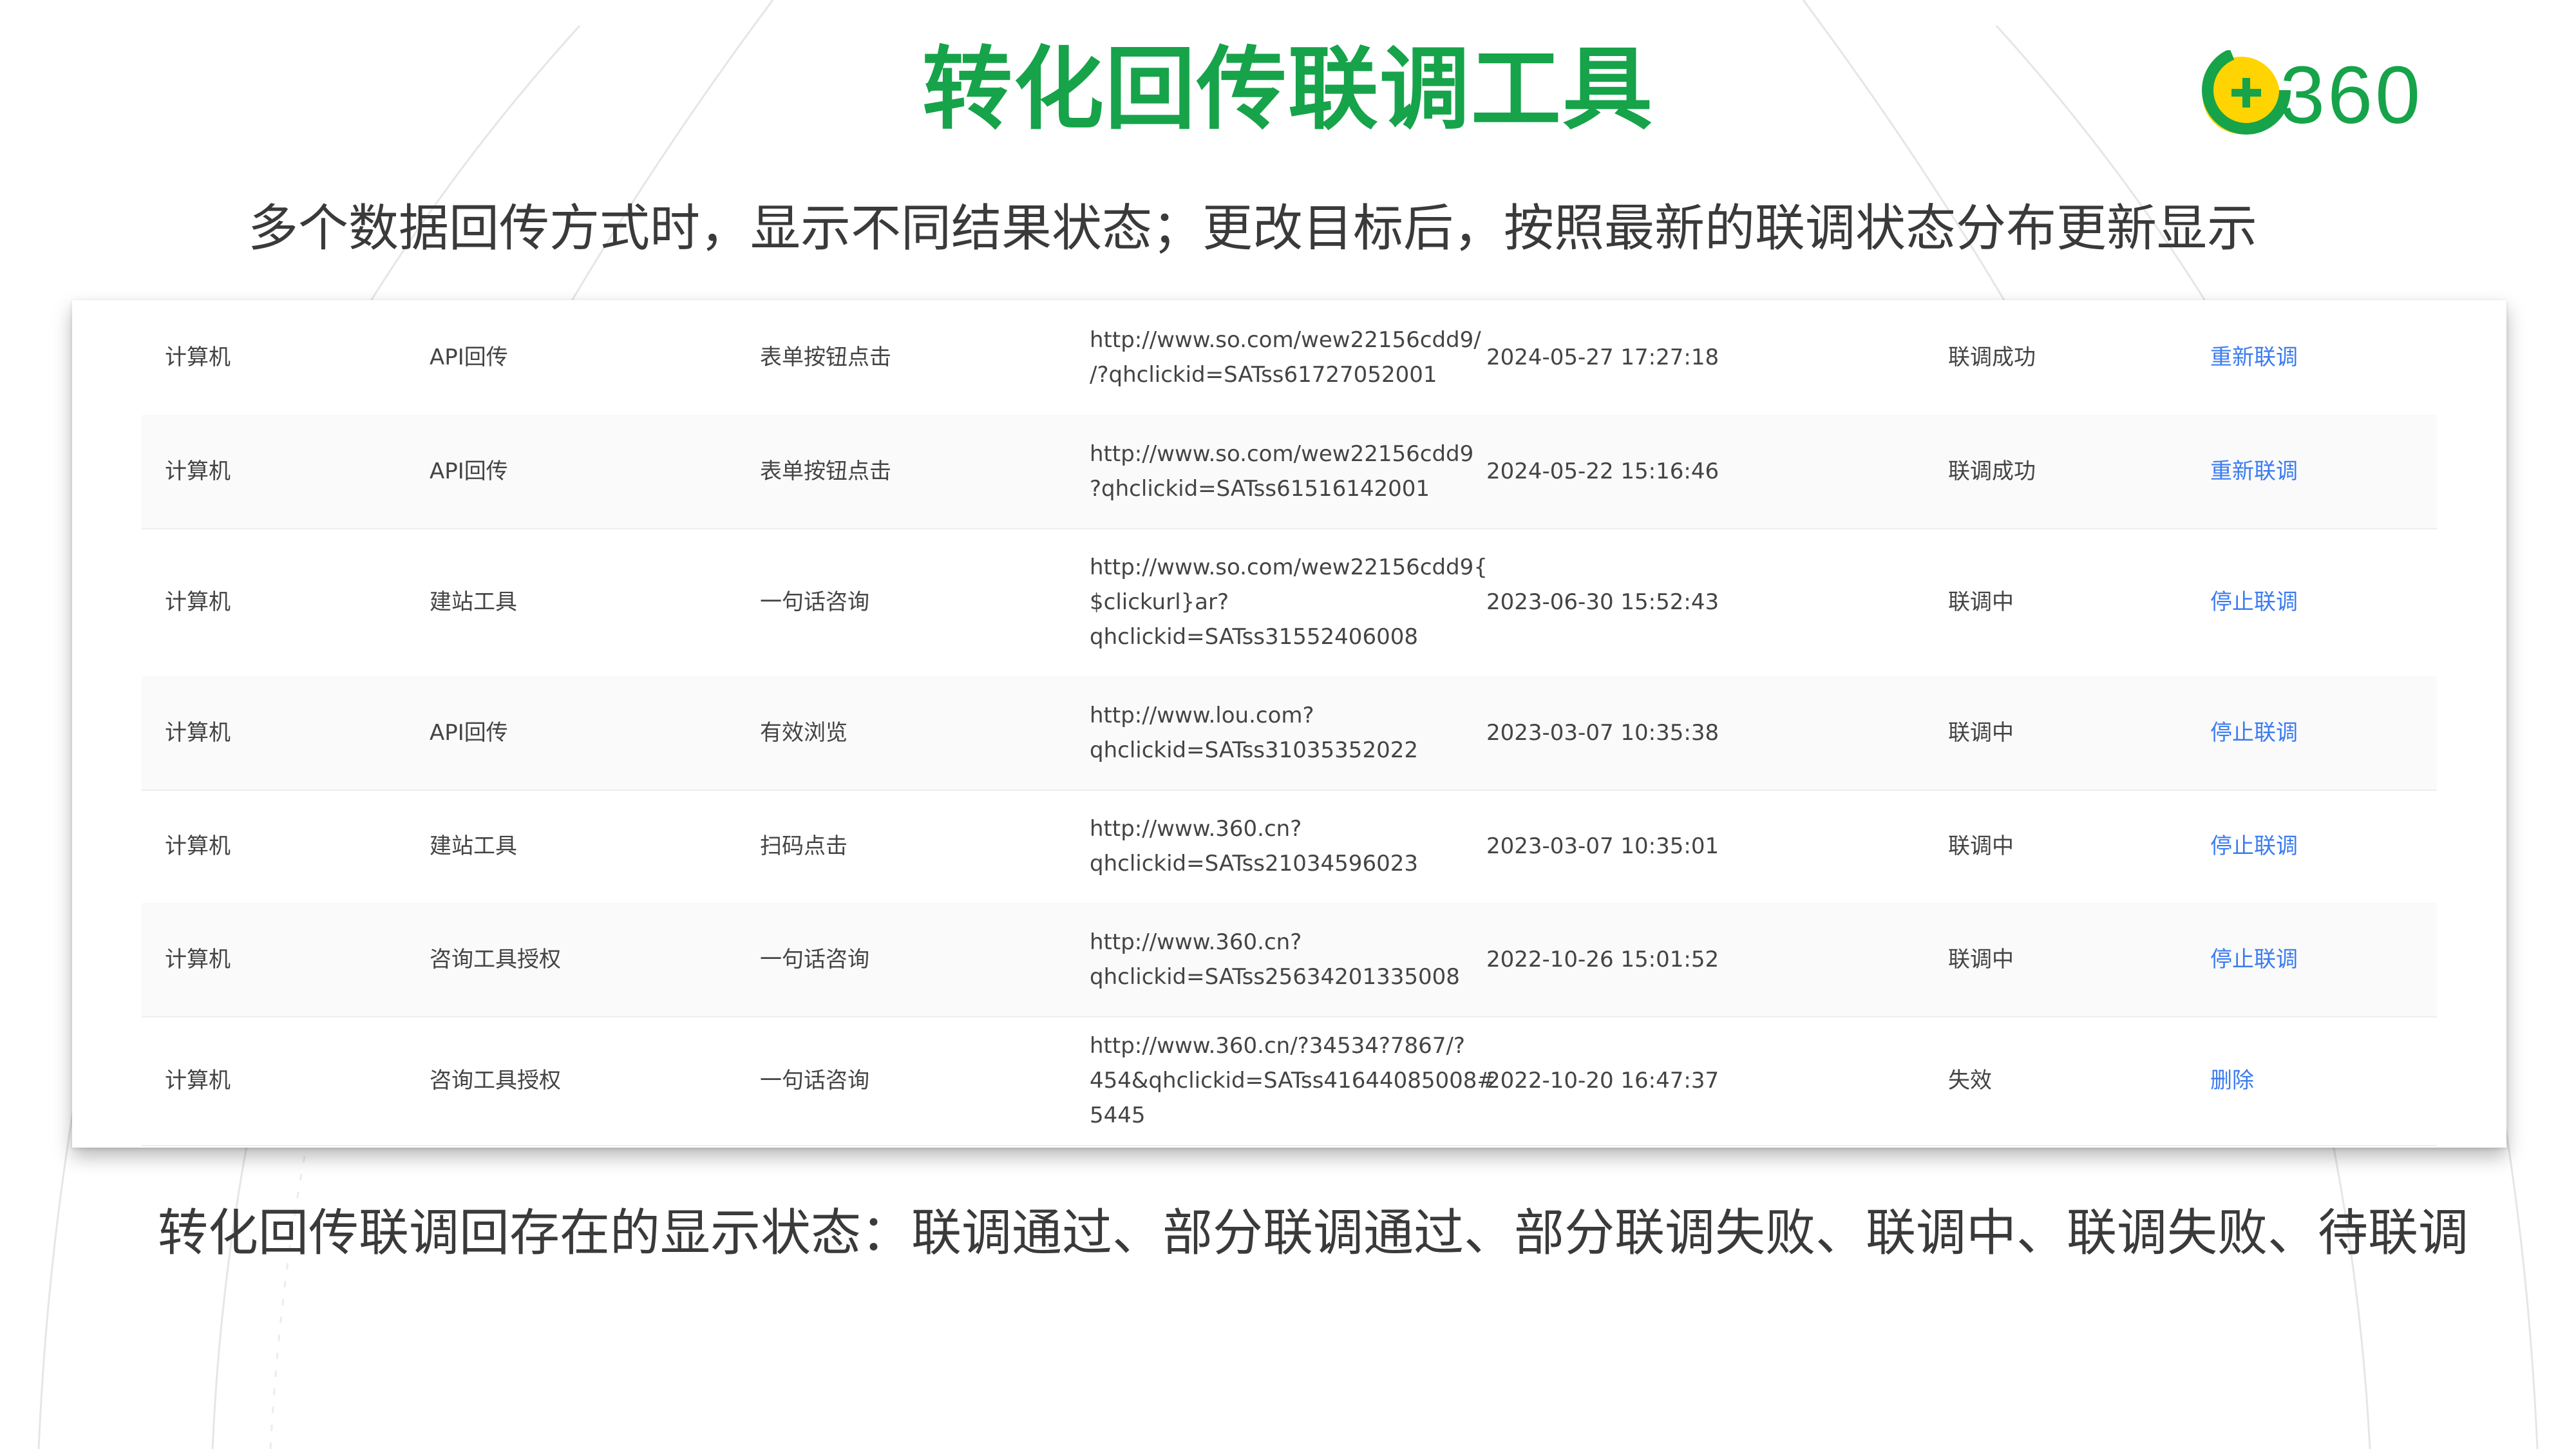 The height and width of the screenshot is (1449, 2576). What do you see at coordinates (1603, 1081) in the screenshot?
I see `time-cell: 2022-10-20 16:47:37` at bounding box center [1603, 1081].